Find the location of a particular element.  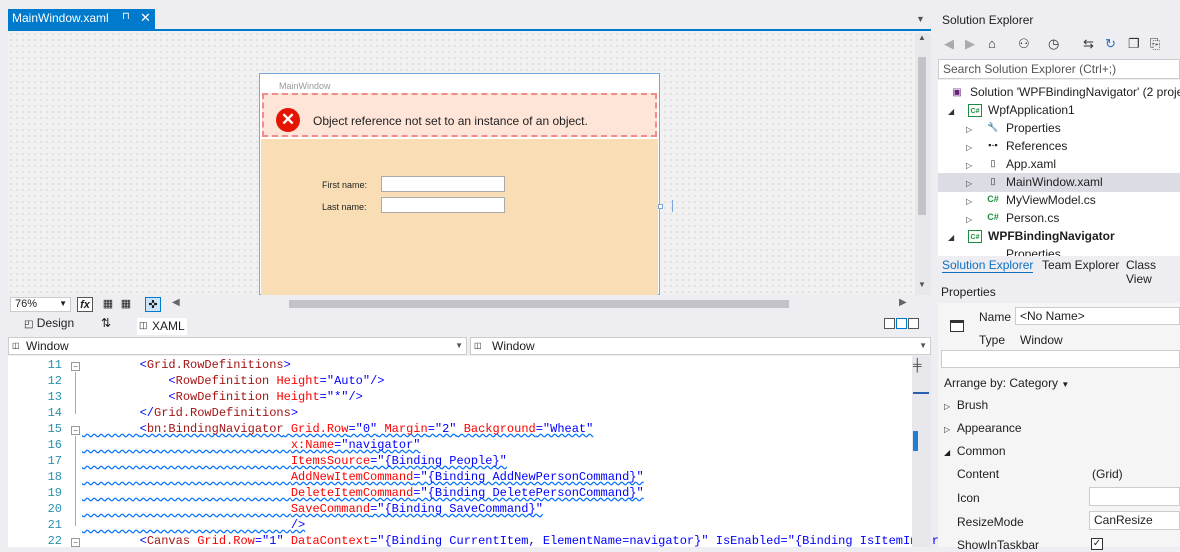

category-common: ◢ Common is located at coordinates (975, 451).